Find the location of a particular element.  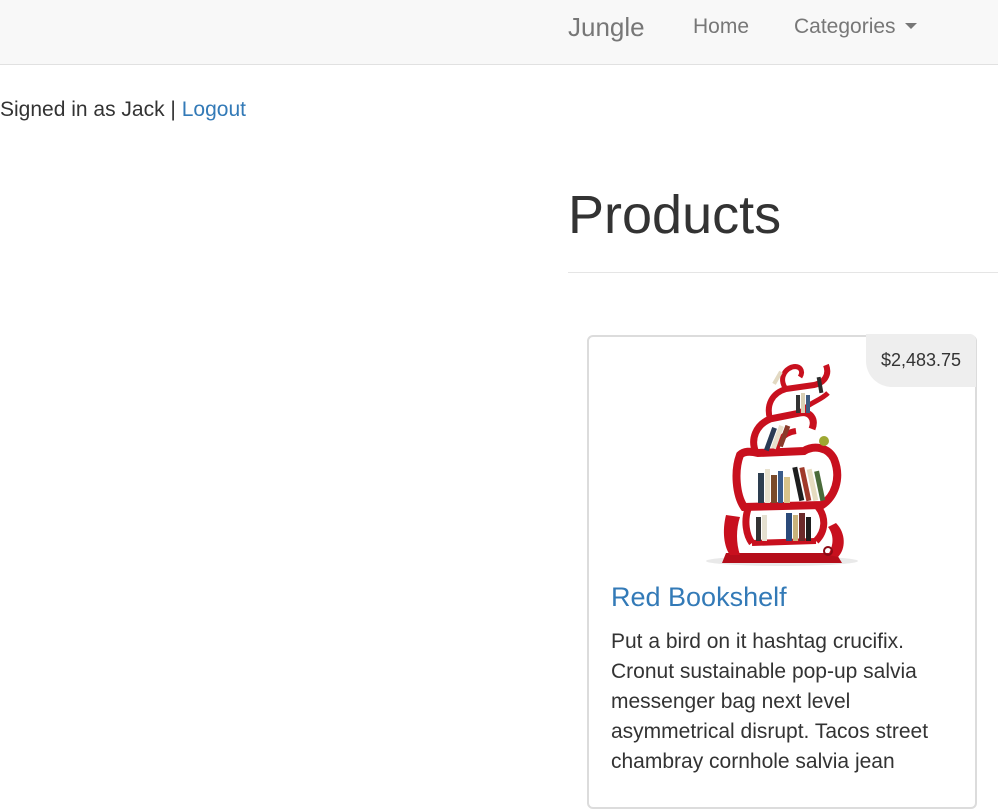

signed-in-status: Signed in as Jack | Logout is located at coordinates (123, 110).